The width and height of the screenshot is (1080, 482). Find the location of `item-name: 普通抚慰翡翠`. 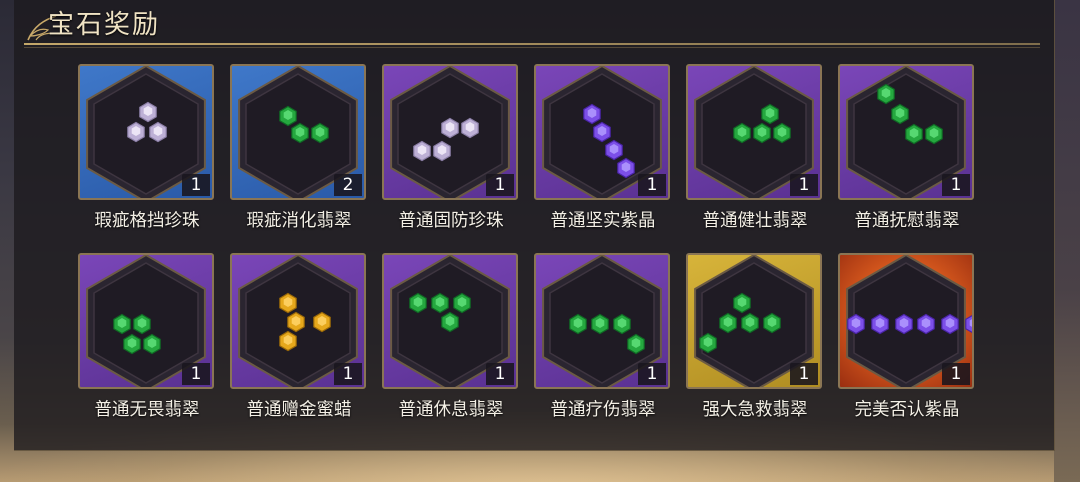

item-name: 普通抚慰翡翠 is located at coordinates (907, 221).